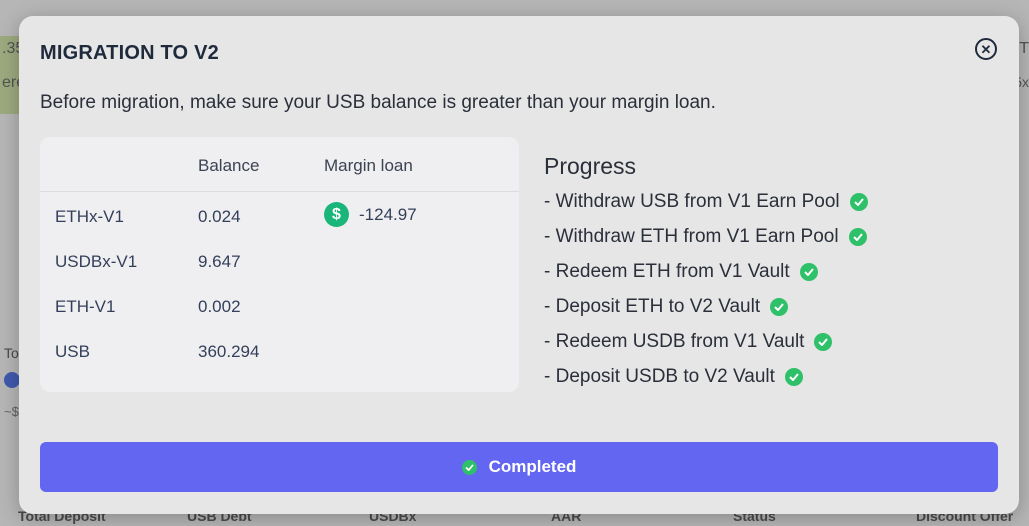  What do you see at coordinates (219, 216) in the screenshot?
I see `asset-balance: 0.024` at bounding box center [219, 216].